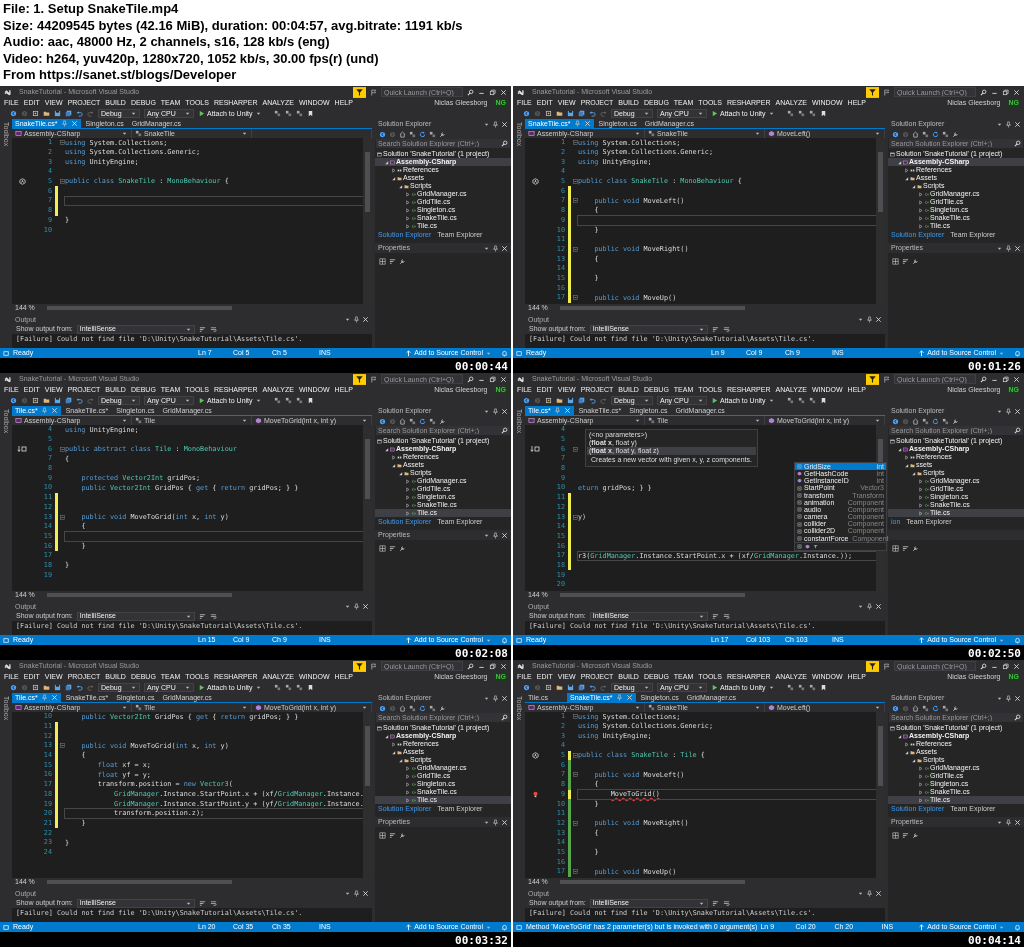 This screenshot has width=1024, height=947. Describe the element at coordinates (68, 113) in the screenshot. I see `save-all-icon` at that location.